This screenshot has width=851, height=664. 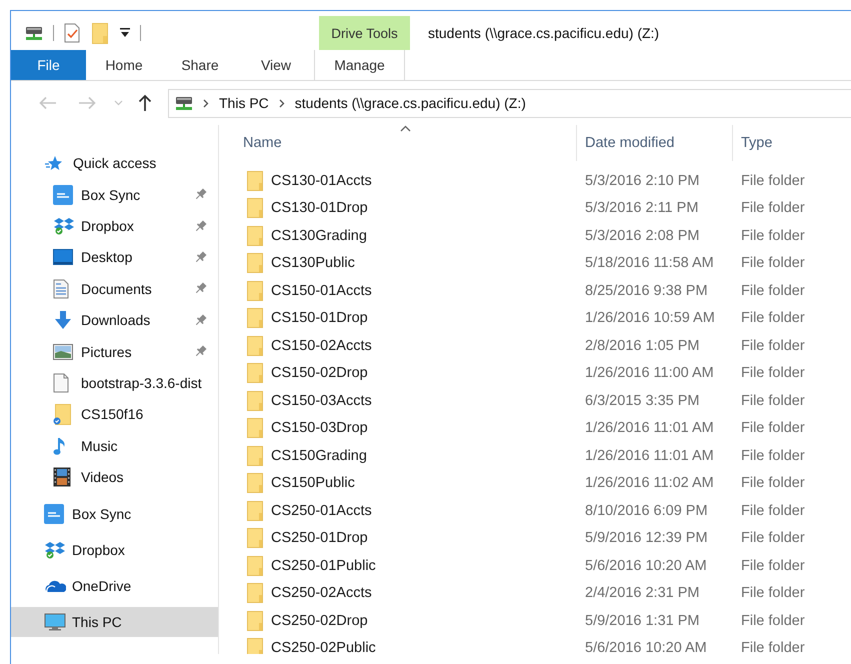 I want to click on table-cell: 8/10/2016 6:09 PM, so click(x=646, y=510).